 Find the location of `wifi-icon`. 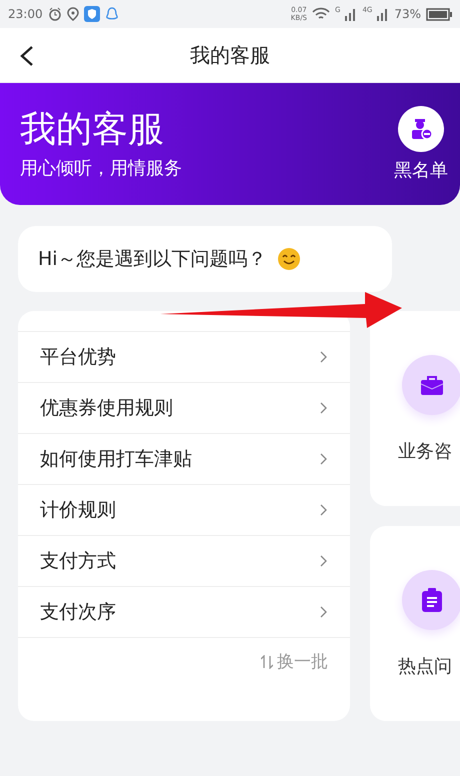

wifi-icon is located at coordinates (321, 14).